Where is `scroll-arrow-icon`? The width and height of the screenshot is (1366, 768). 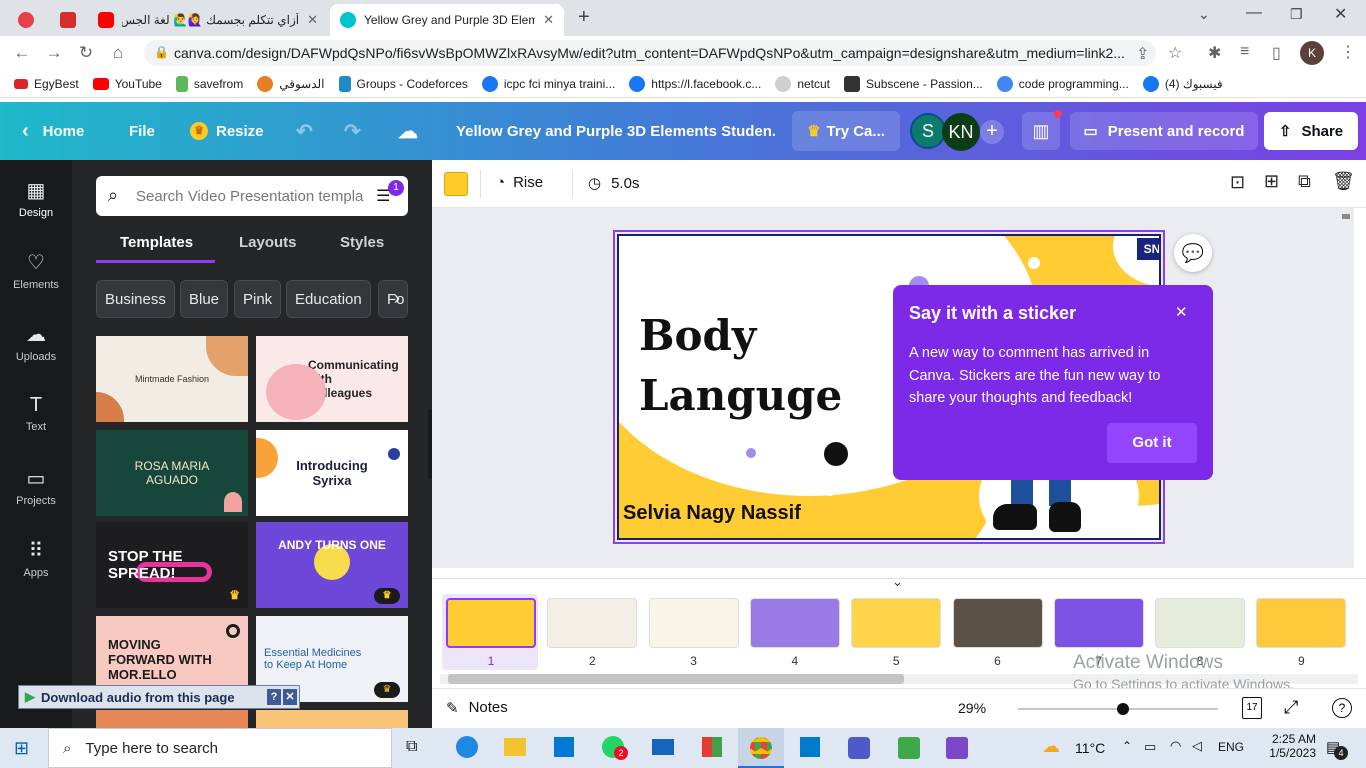 scroll-arrow-icon is located at coordinates (1346, 218).